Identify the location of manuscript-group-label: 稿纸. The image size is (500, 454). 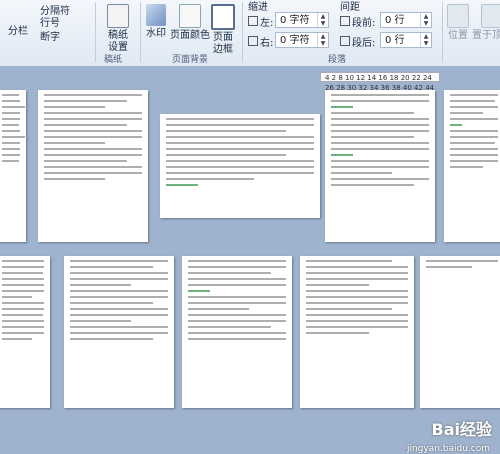
(113, 60).